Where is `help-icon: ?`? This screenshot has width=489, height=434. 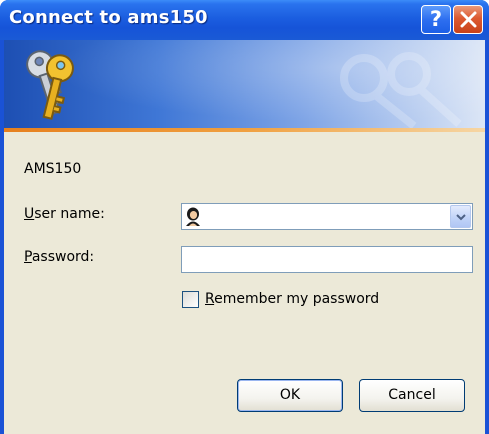 help-icon: ? is located at coordinates (436, 19).